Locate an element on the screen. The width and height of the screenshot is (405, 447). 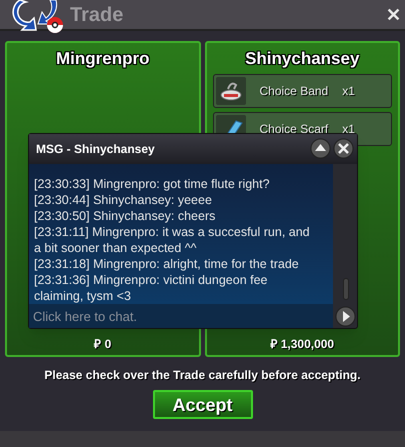
ring-icon is located at coordinates (231, 90).